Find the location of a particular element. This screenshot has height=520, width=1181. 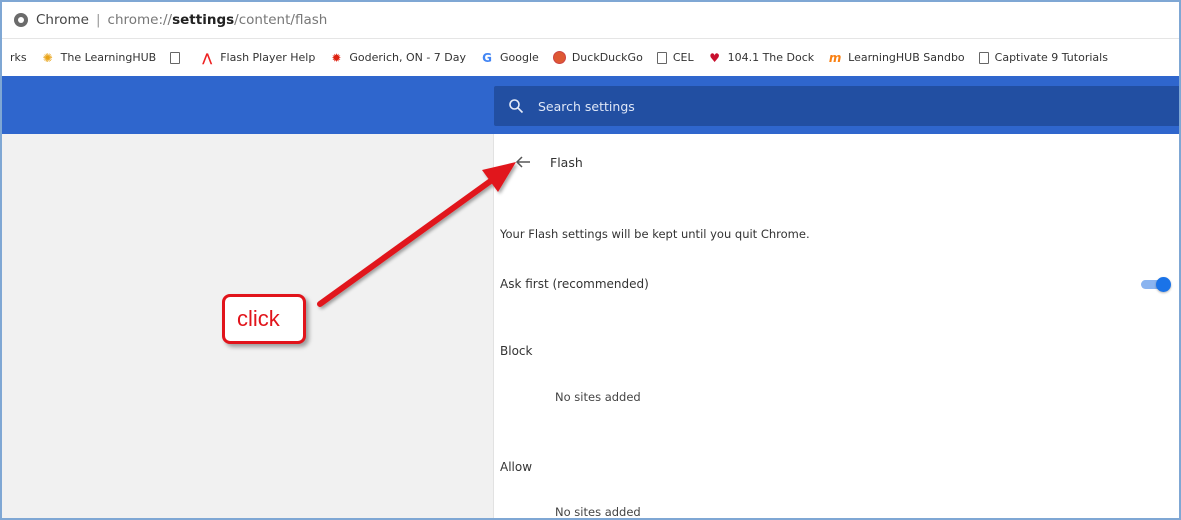

sun-icon: ✺ is located at coordinates (47, 57).